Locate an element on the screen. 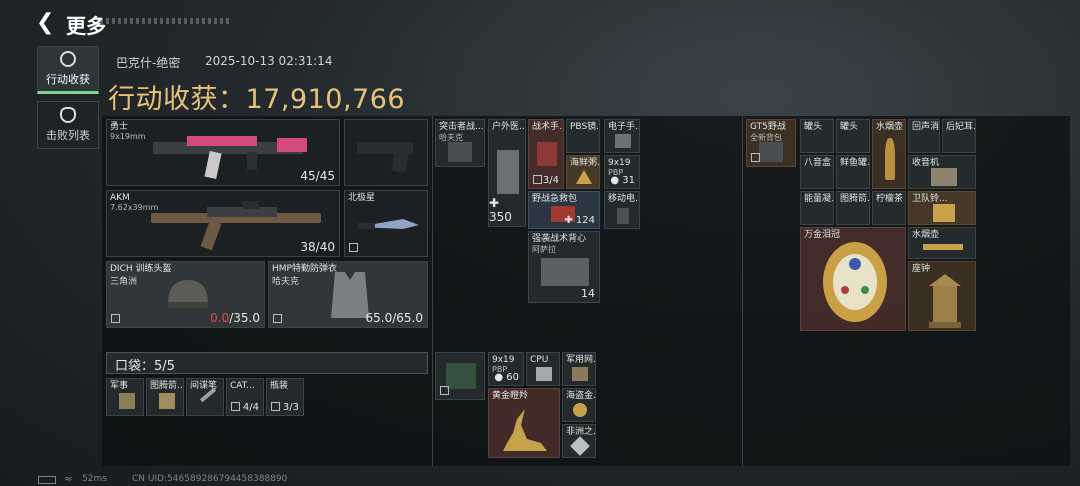  chest-rig-slot: 突击者战... 哈夫克 is located at coordinates (460, 143).